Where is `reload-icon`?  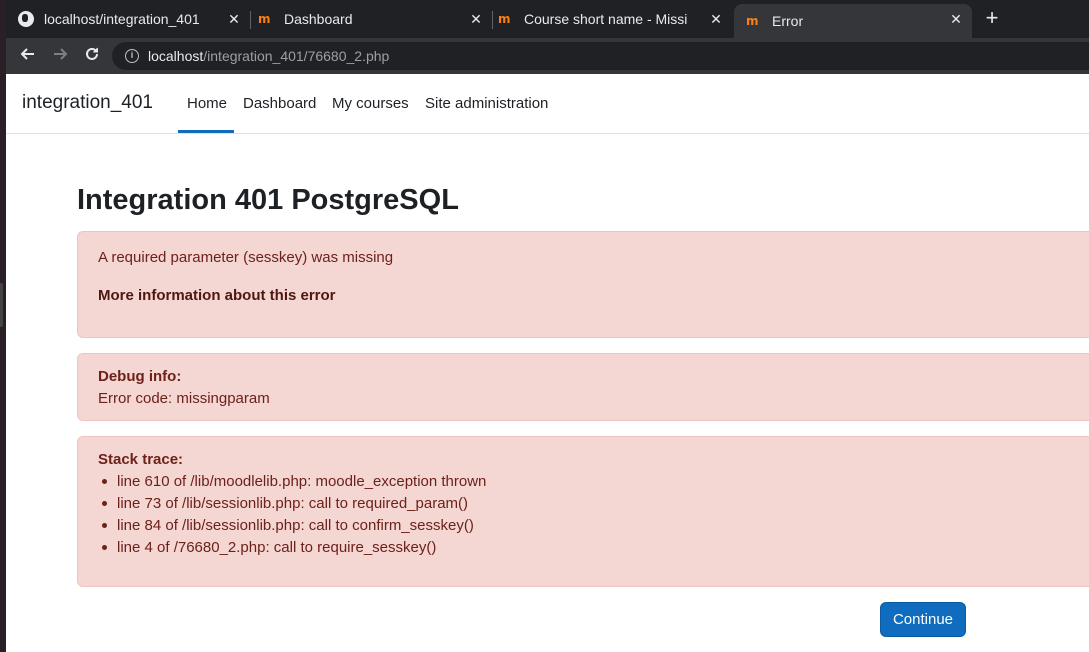
reload-icon is located at coordinates (92, 53).